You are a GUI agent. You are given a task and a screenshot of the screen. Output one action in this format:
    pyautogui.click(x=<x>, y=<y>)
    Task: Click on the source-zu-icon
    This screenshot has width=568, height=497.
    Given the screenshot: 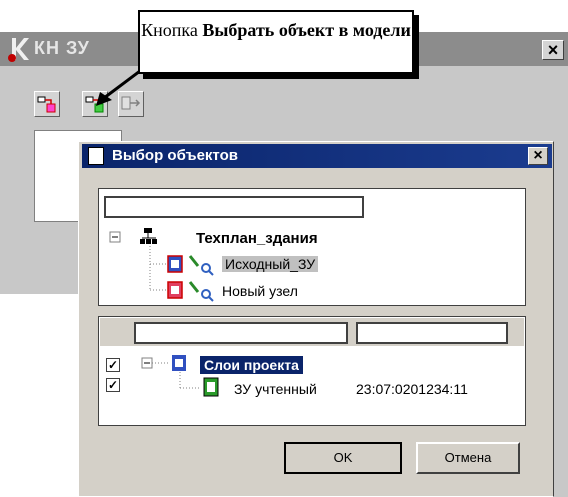 What is the action you would take?
    pyautogui.click(x=175, y=264)
    